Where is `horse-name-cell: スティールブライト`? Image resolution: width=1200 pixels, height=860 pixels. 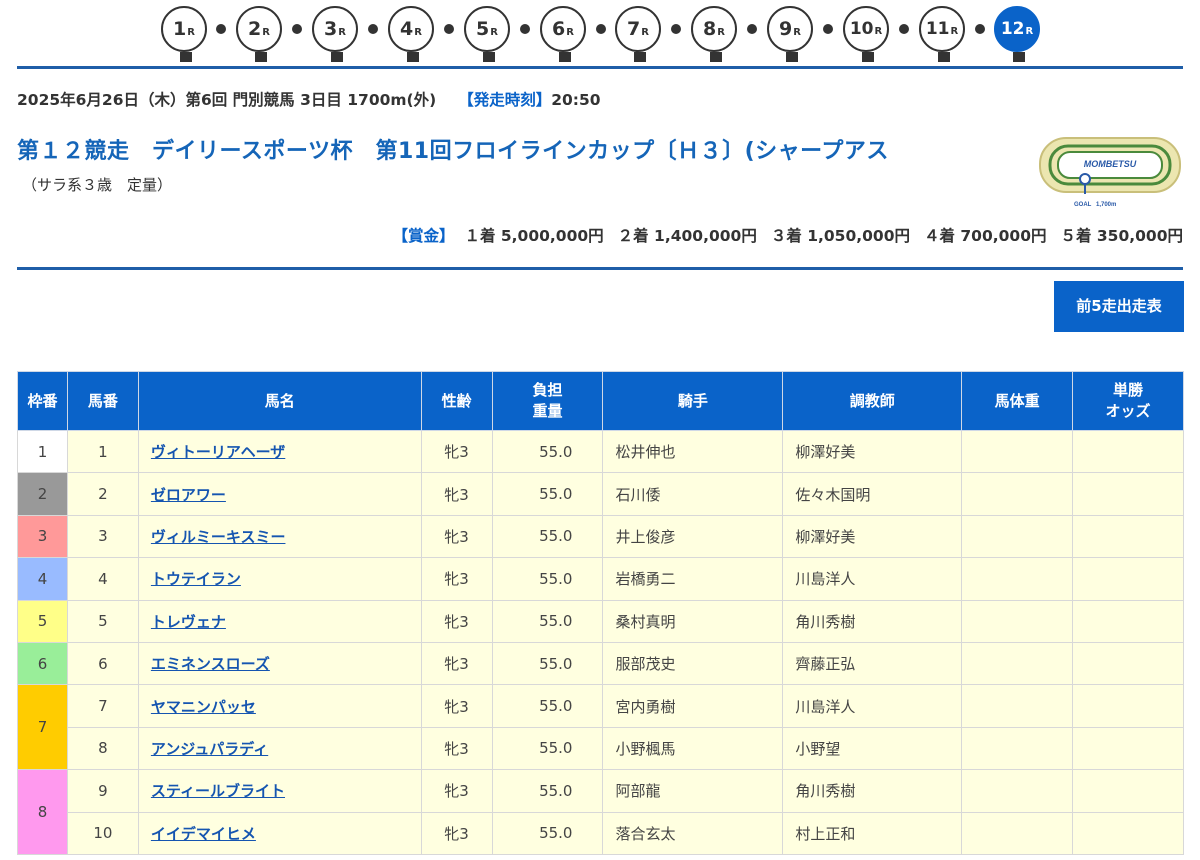 horse-name-cell: スティールブライト is located at coordinates (279, 791).